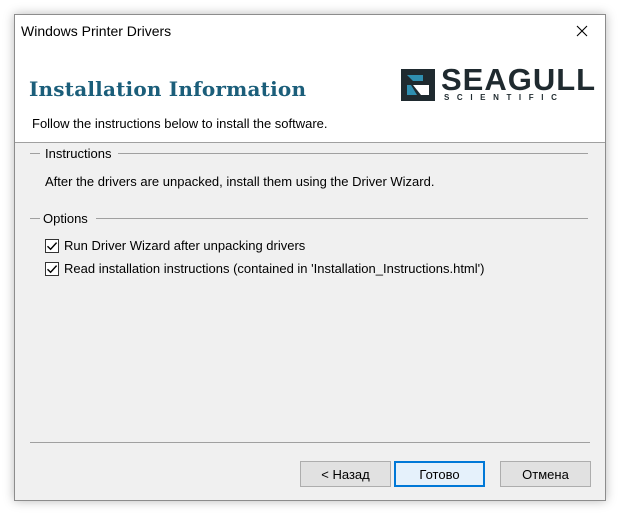  What do you see at coordinates (65, 218) in the screenshot?
I see `options-group-label: Options` at bounding box center [65, 218].